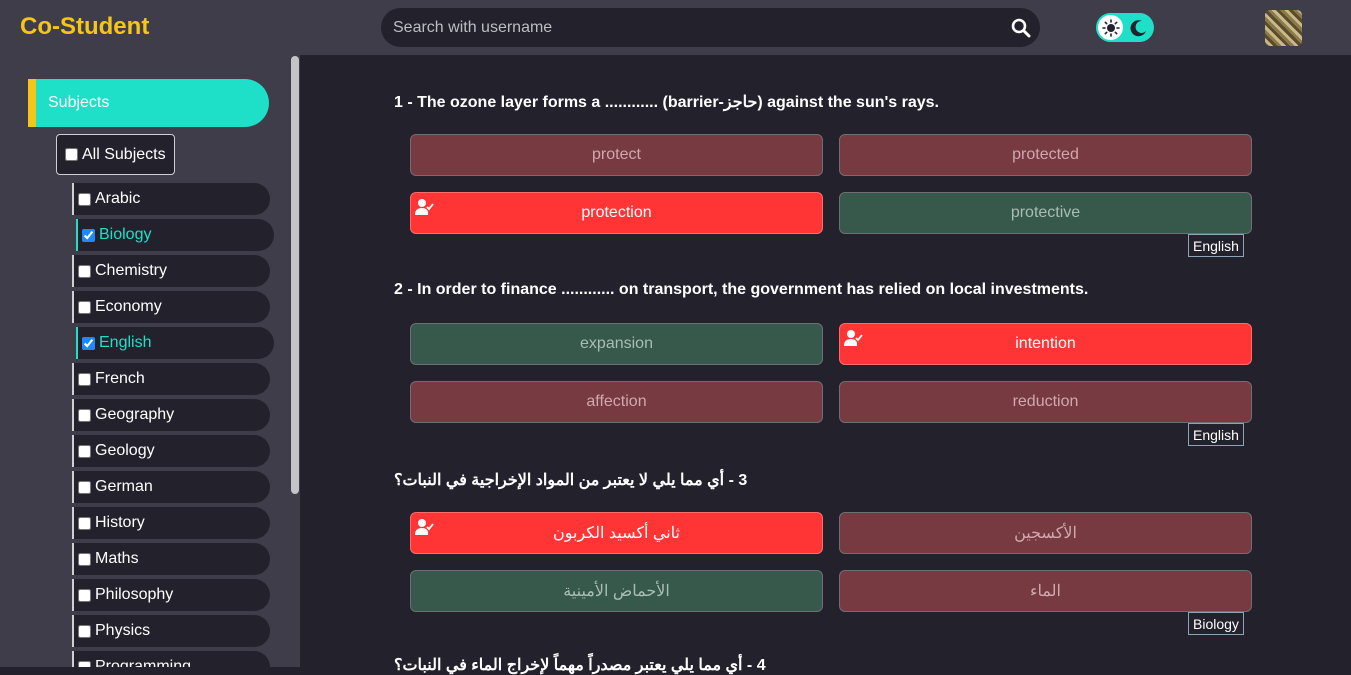  I want to click on answer-option-label: protect, so click(616, 154).